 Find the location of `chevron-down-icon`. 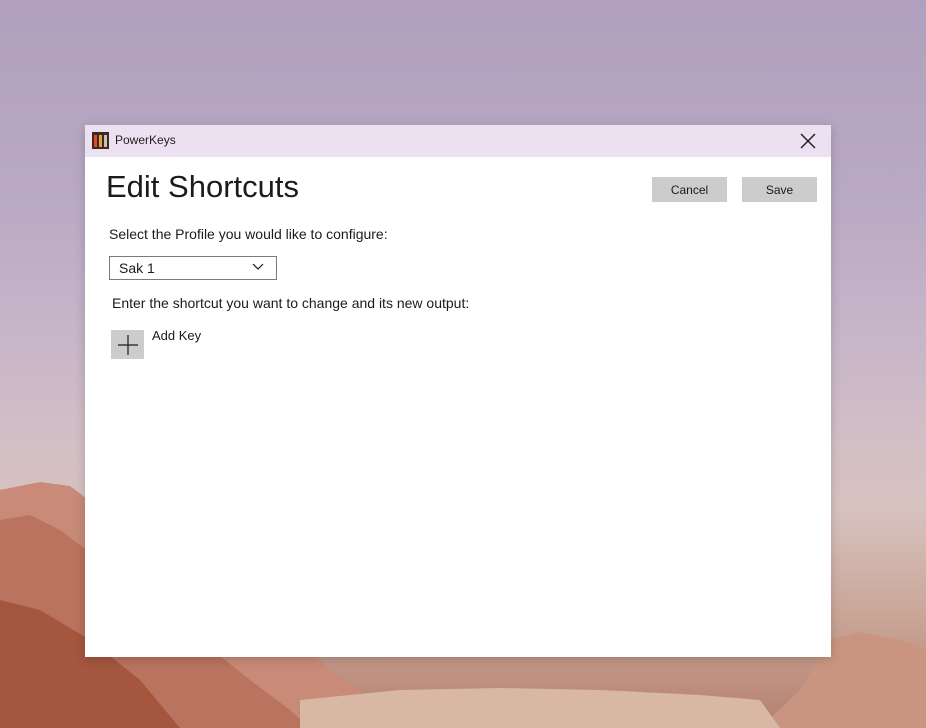

chevron-down-icon is located at coordinates (258, 266).